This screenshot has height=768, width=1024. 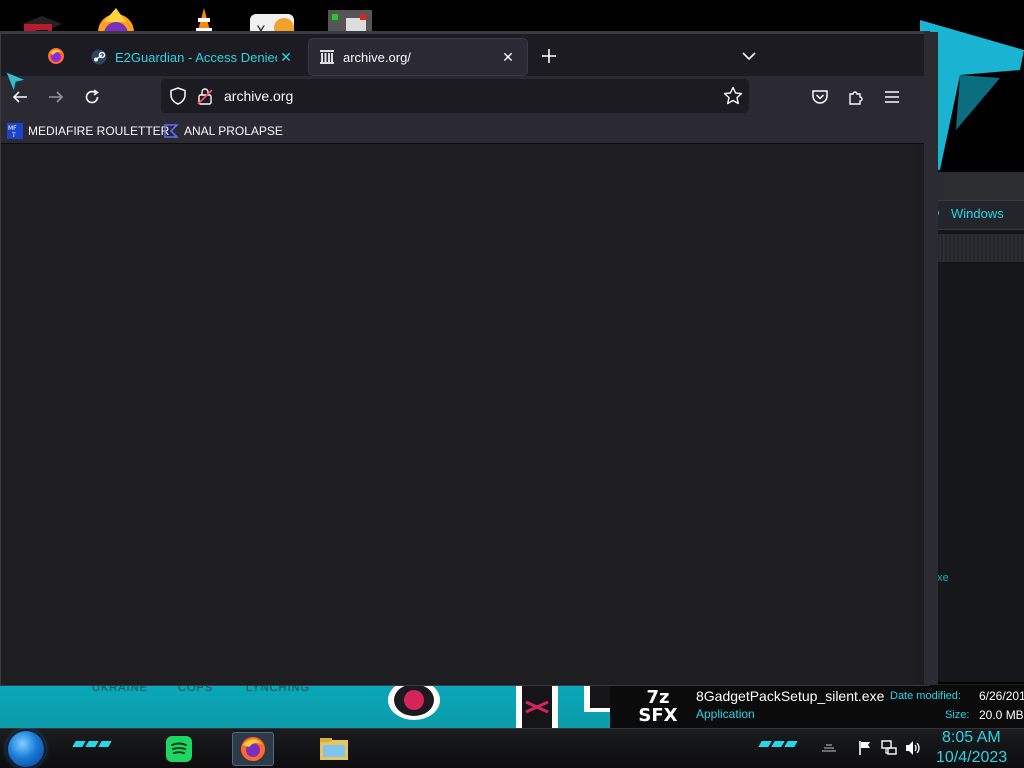 I want to click on steam-favicon-icon, so click(x=99, y=57).